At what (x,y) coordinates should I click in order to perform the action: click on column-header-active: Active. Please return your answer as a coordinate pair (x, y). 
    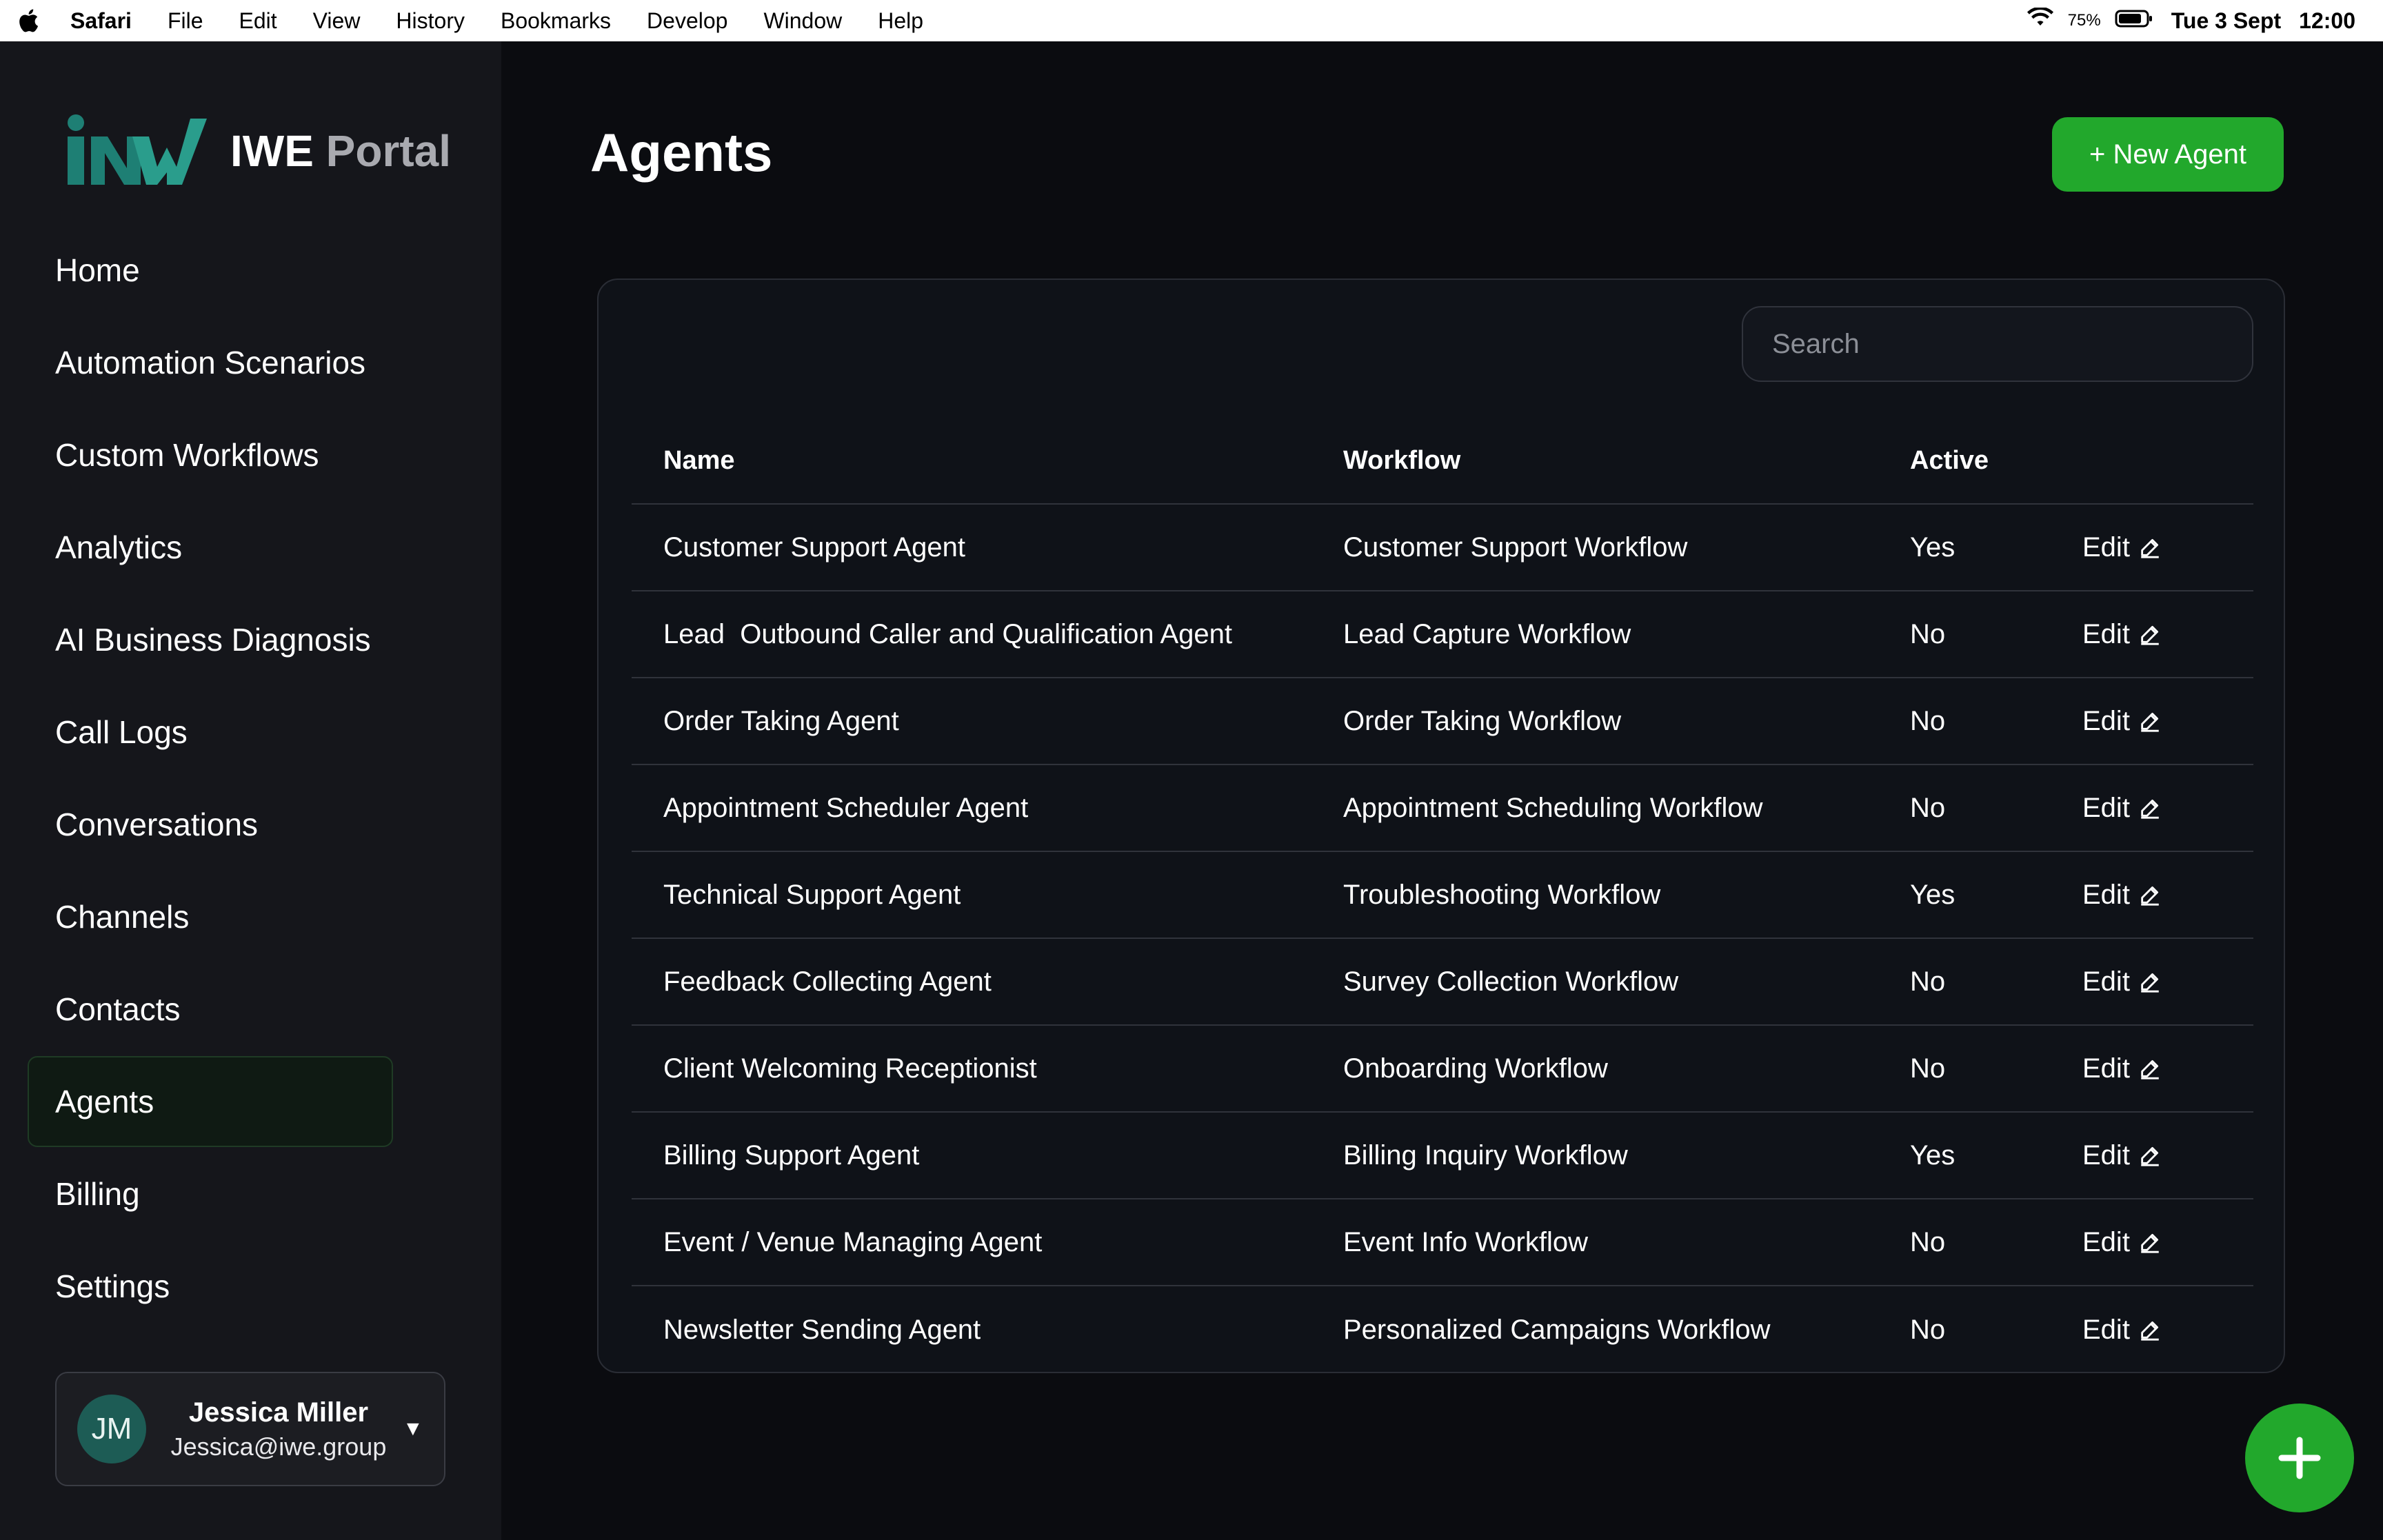
    Looking at the image, I should click on (1996, 461).